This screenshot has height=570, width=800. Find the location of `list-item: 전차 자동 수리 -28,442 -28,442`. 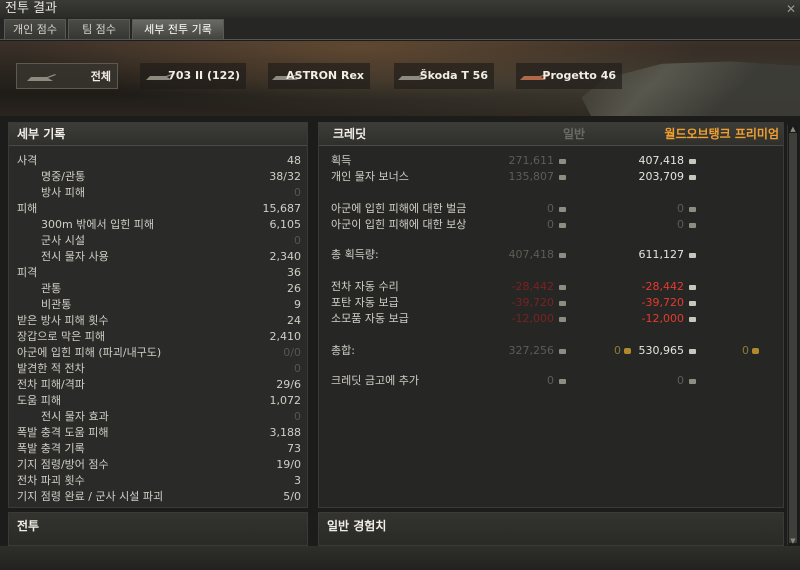

list-item: 전차 자동 수리 -28,442 -28,442 is located at coordinates (551, 287).